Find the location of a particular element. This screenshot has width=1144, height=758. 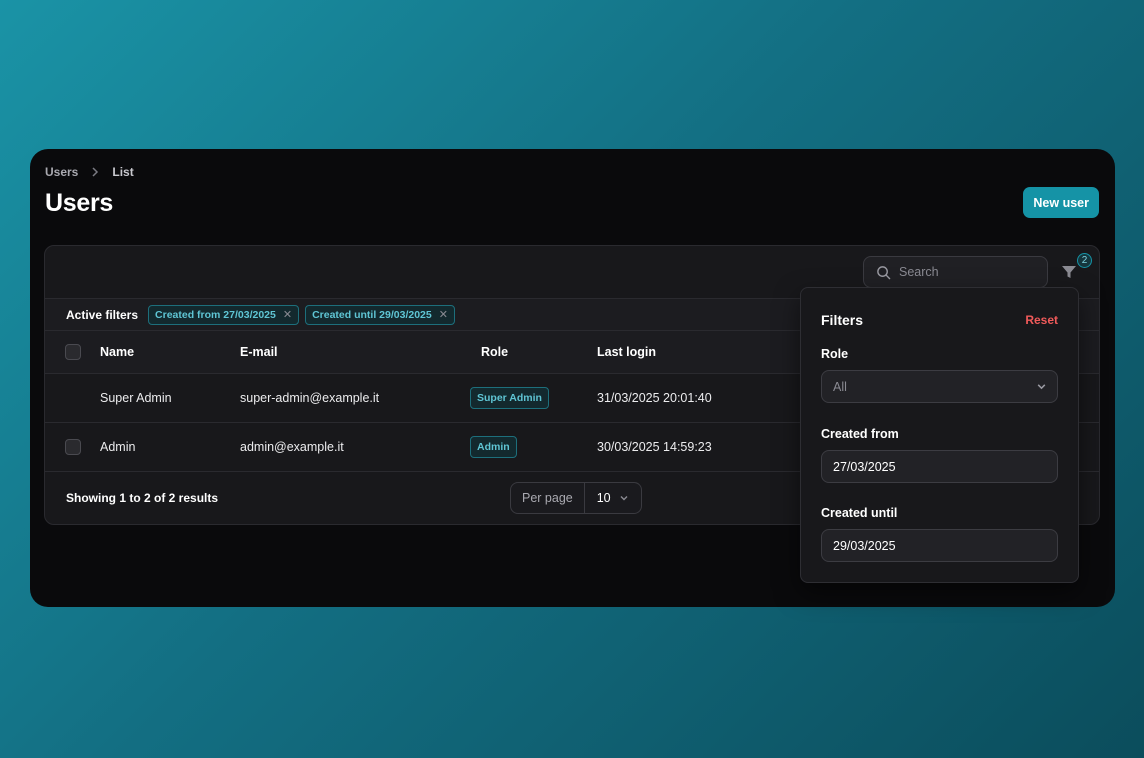

per-page-select: Per page 10 is located at coordinates (576, 497).